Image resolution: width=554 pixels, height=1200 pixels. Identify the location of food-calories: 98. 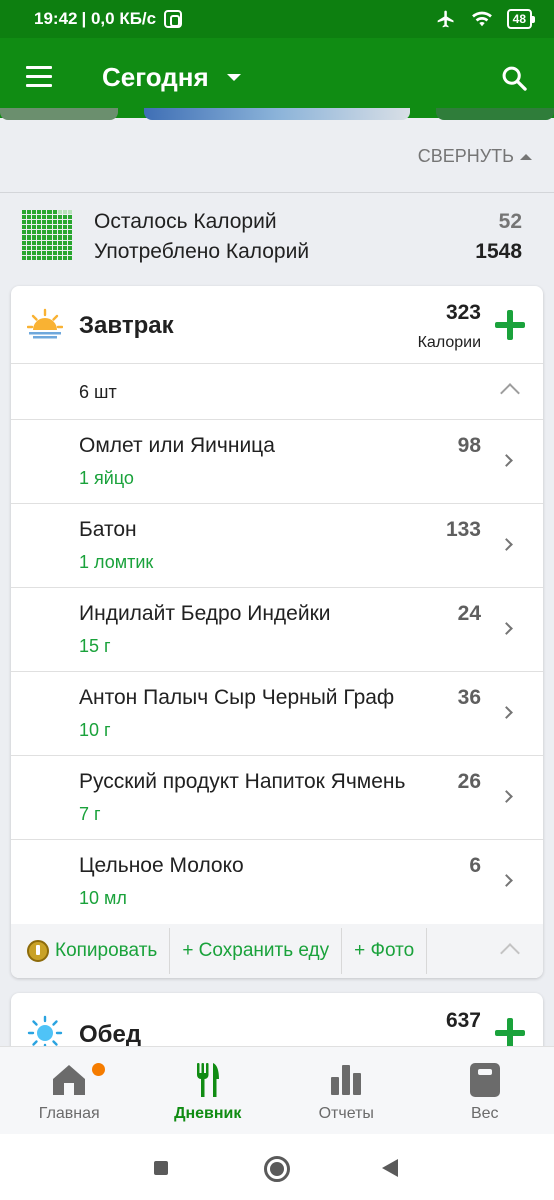
(469, 445).